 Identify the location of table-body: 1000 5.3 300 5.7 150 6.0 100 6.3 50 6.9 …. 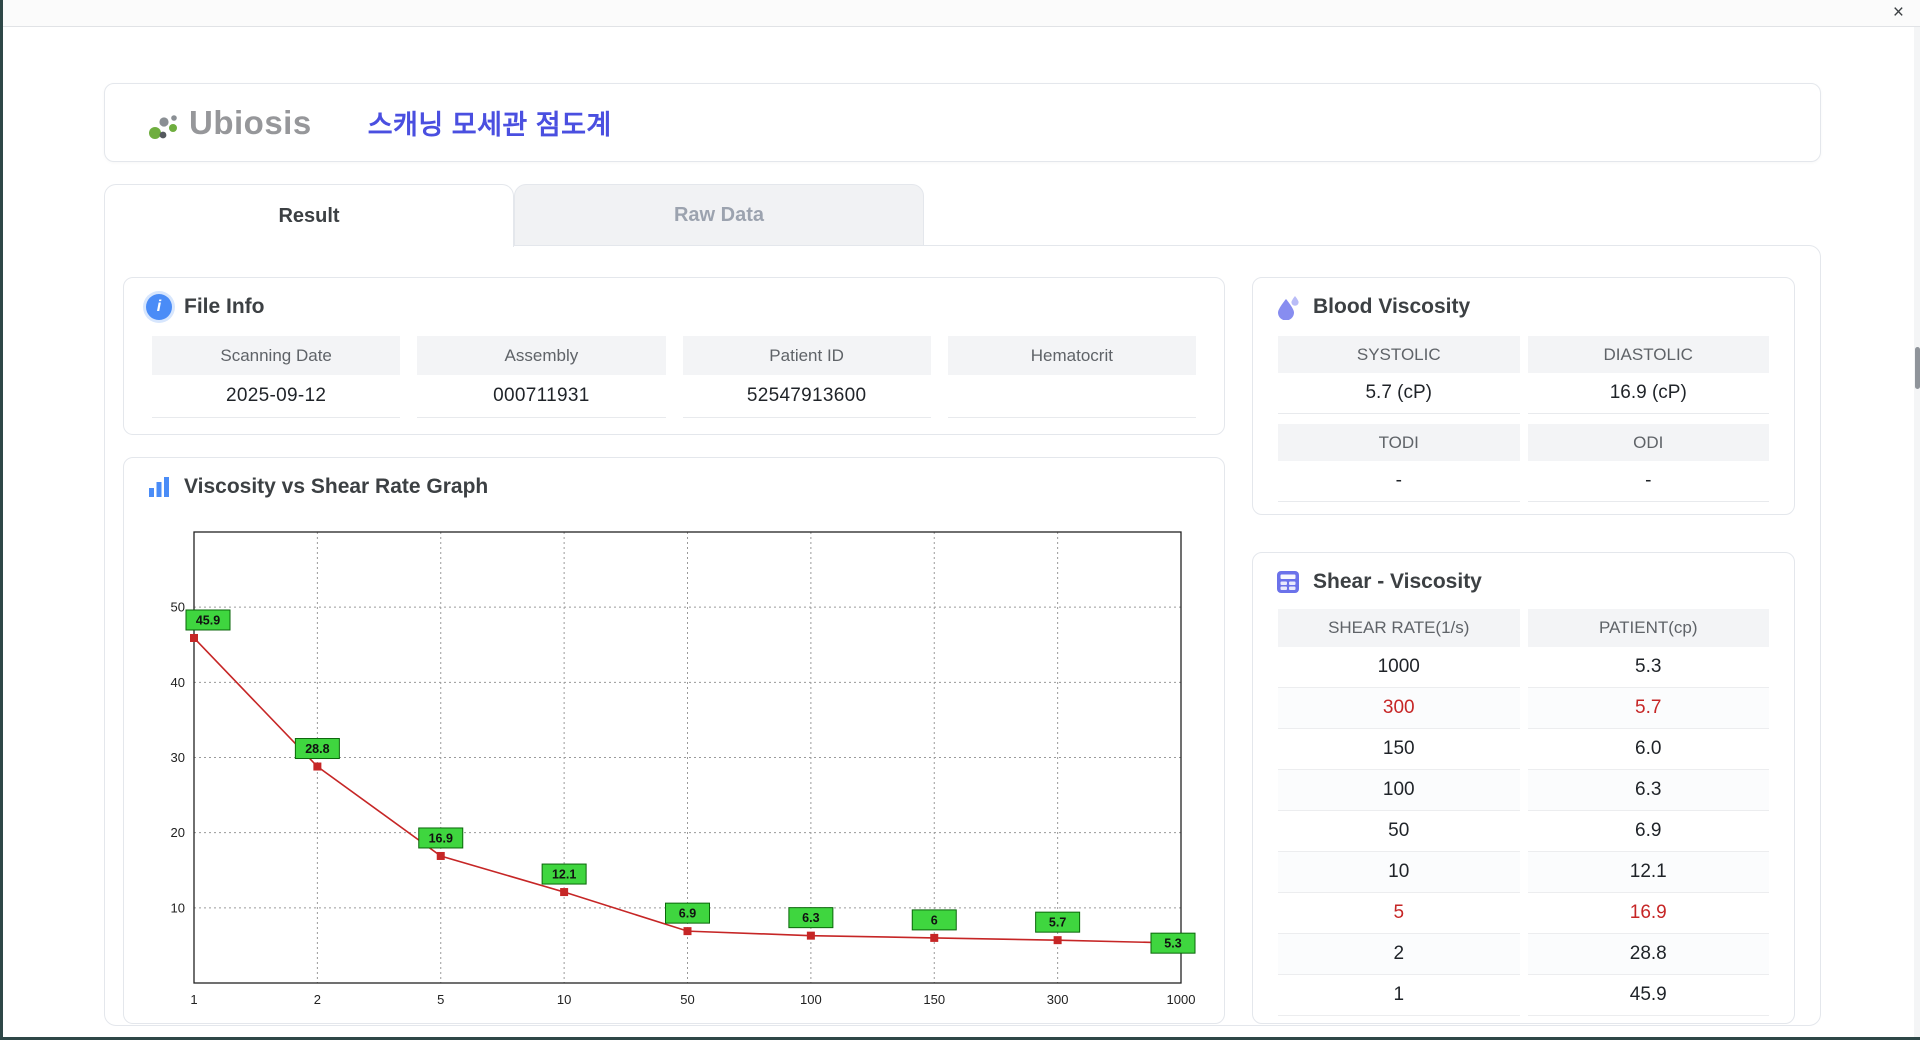
(1523, 831).